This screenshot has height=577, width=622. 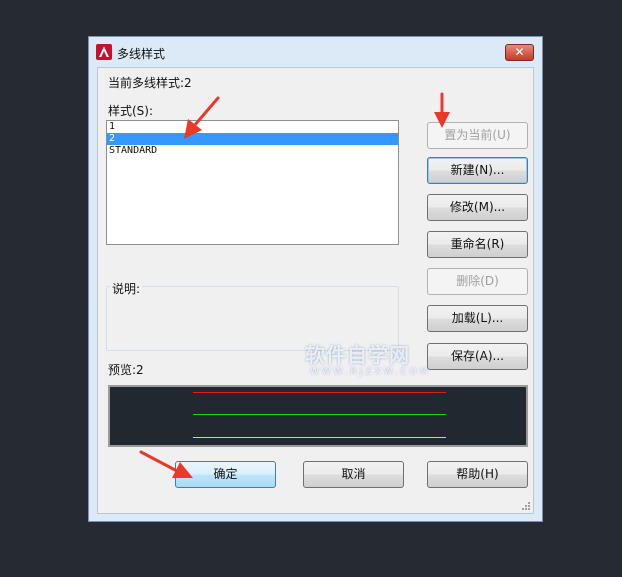 I want to click on site-watermark-url: WWW.RJZXW.COM, so click(x=370, y=372).